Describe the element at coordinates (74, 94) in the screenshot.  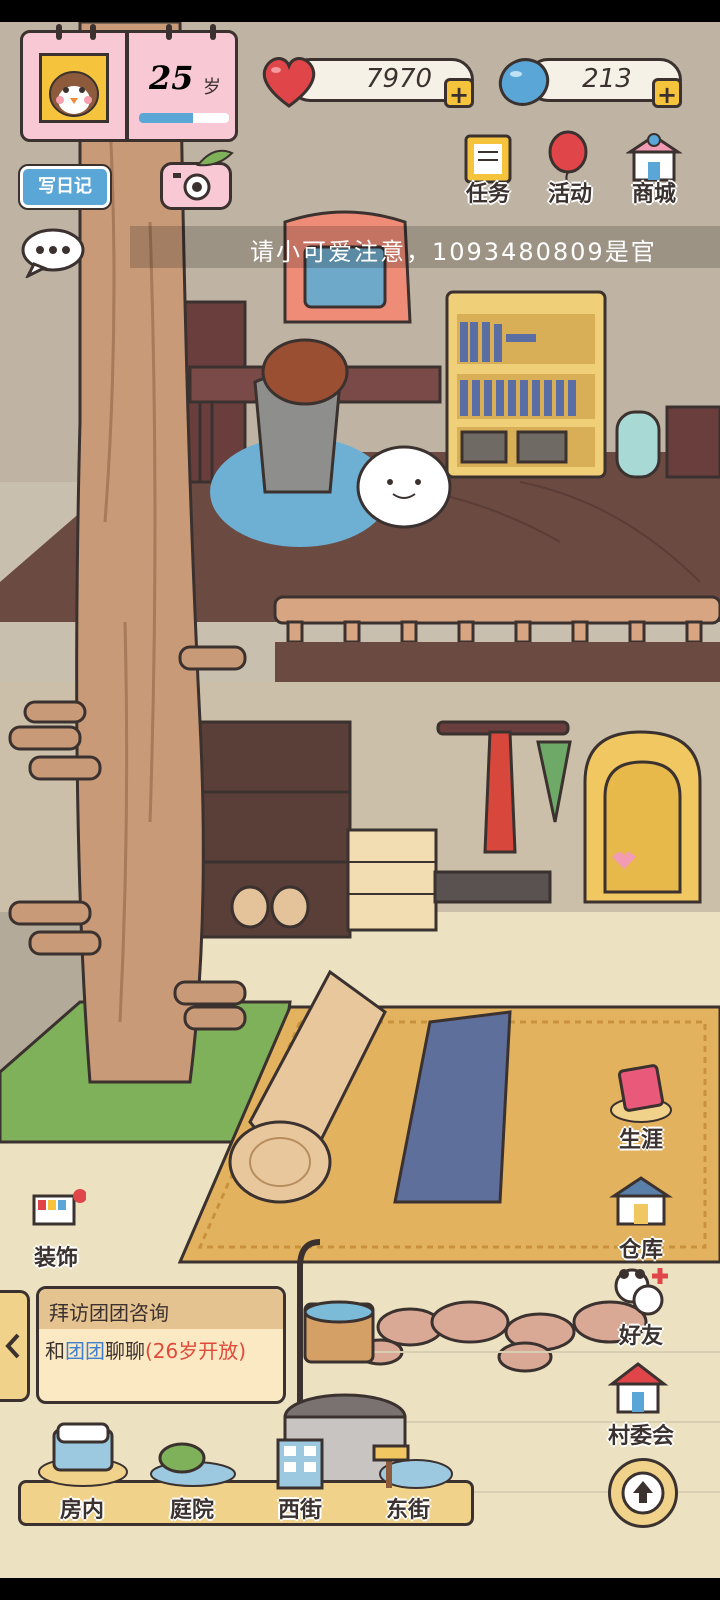
I see `penguin-avatar-icon` at that location.